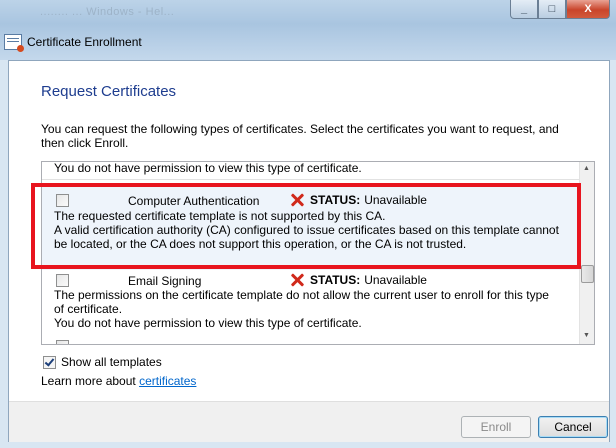 The width and height of the screenshot is (616, 448). What do you see at coordinates (335, 280) in the screenshot?
I see `status-label: STATUS:` at bounding box center [335, 280].